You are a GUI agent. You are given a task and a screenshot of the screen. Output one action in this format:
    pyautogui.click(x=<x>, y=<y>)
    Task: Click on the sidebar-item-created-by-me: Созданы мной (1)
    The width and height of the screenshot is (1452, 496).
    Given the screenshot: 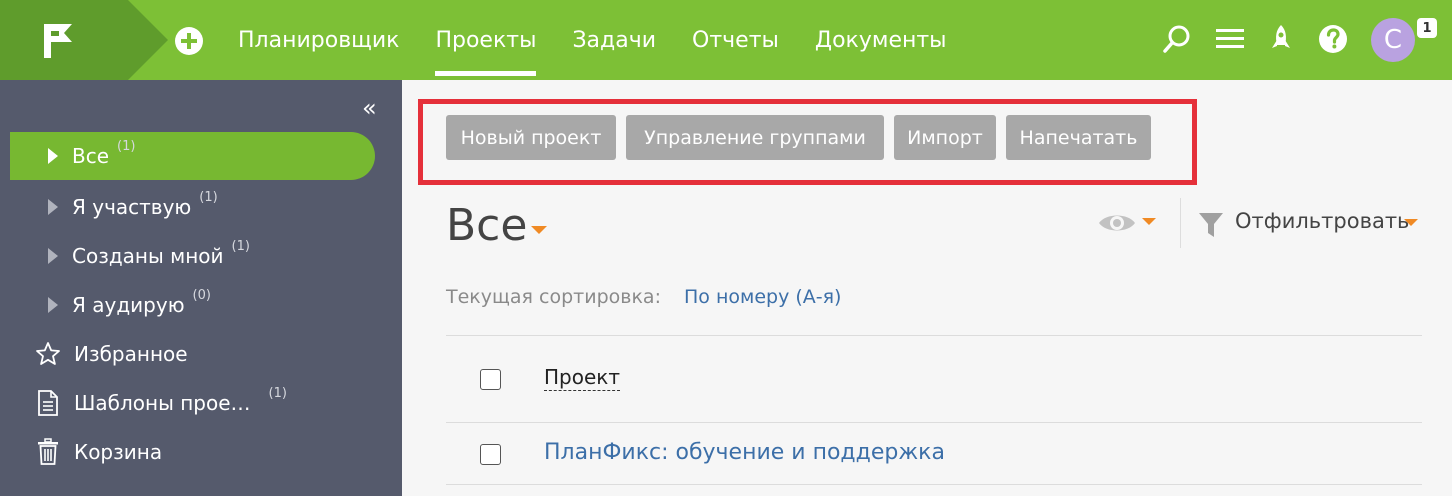 What is the action you would take?
    pyautogui.click(x=192, y=256)
    